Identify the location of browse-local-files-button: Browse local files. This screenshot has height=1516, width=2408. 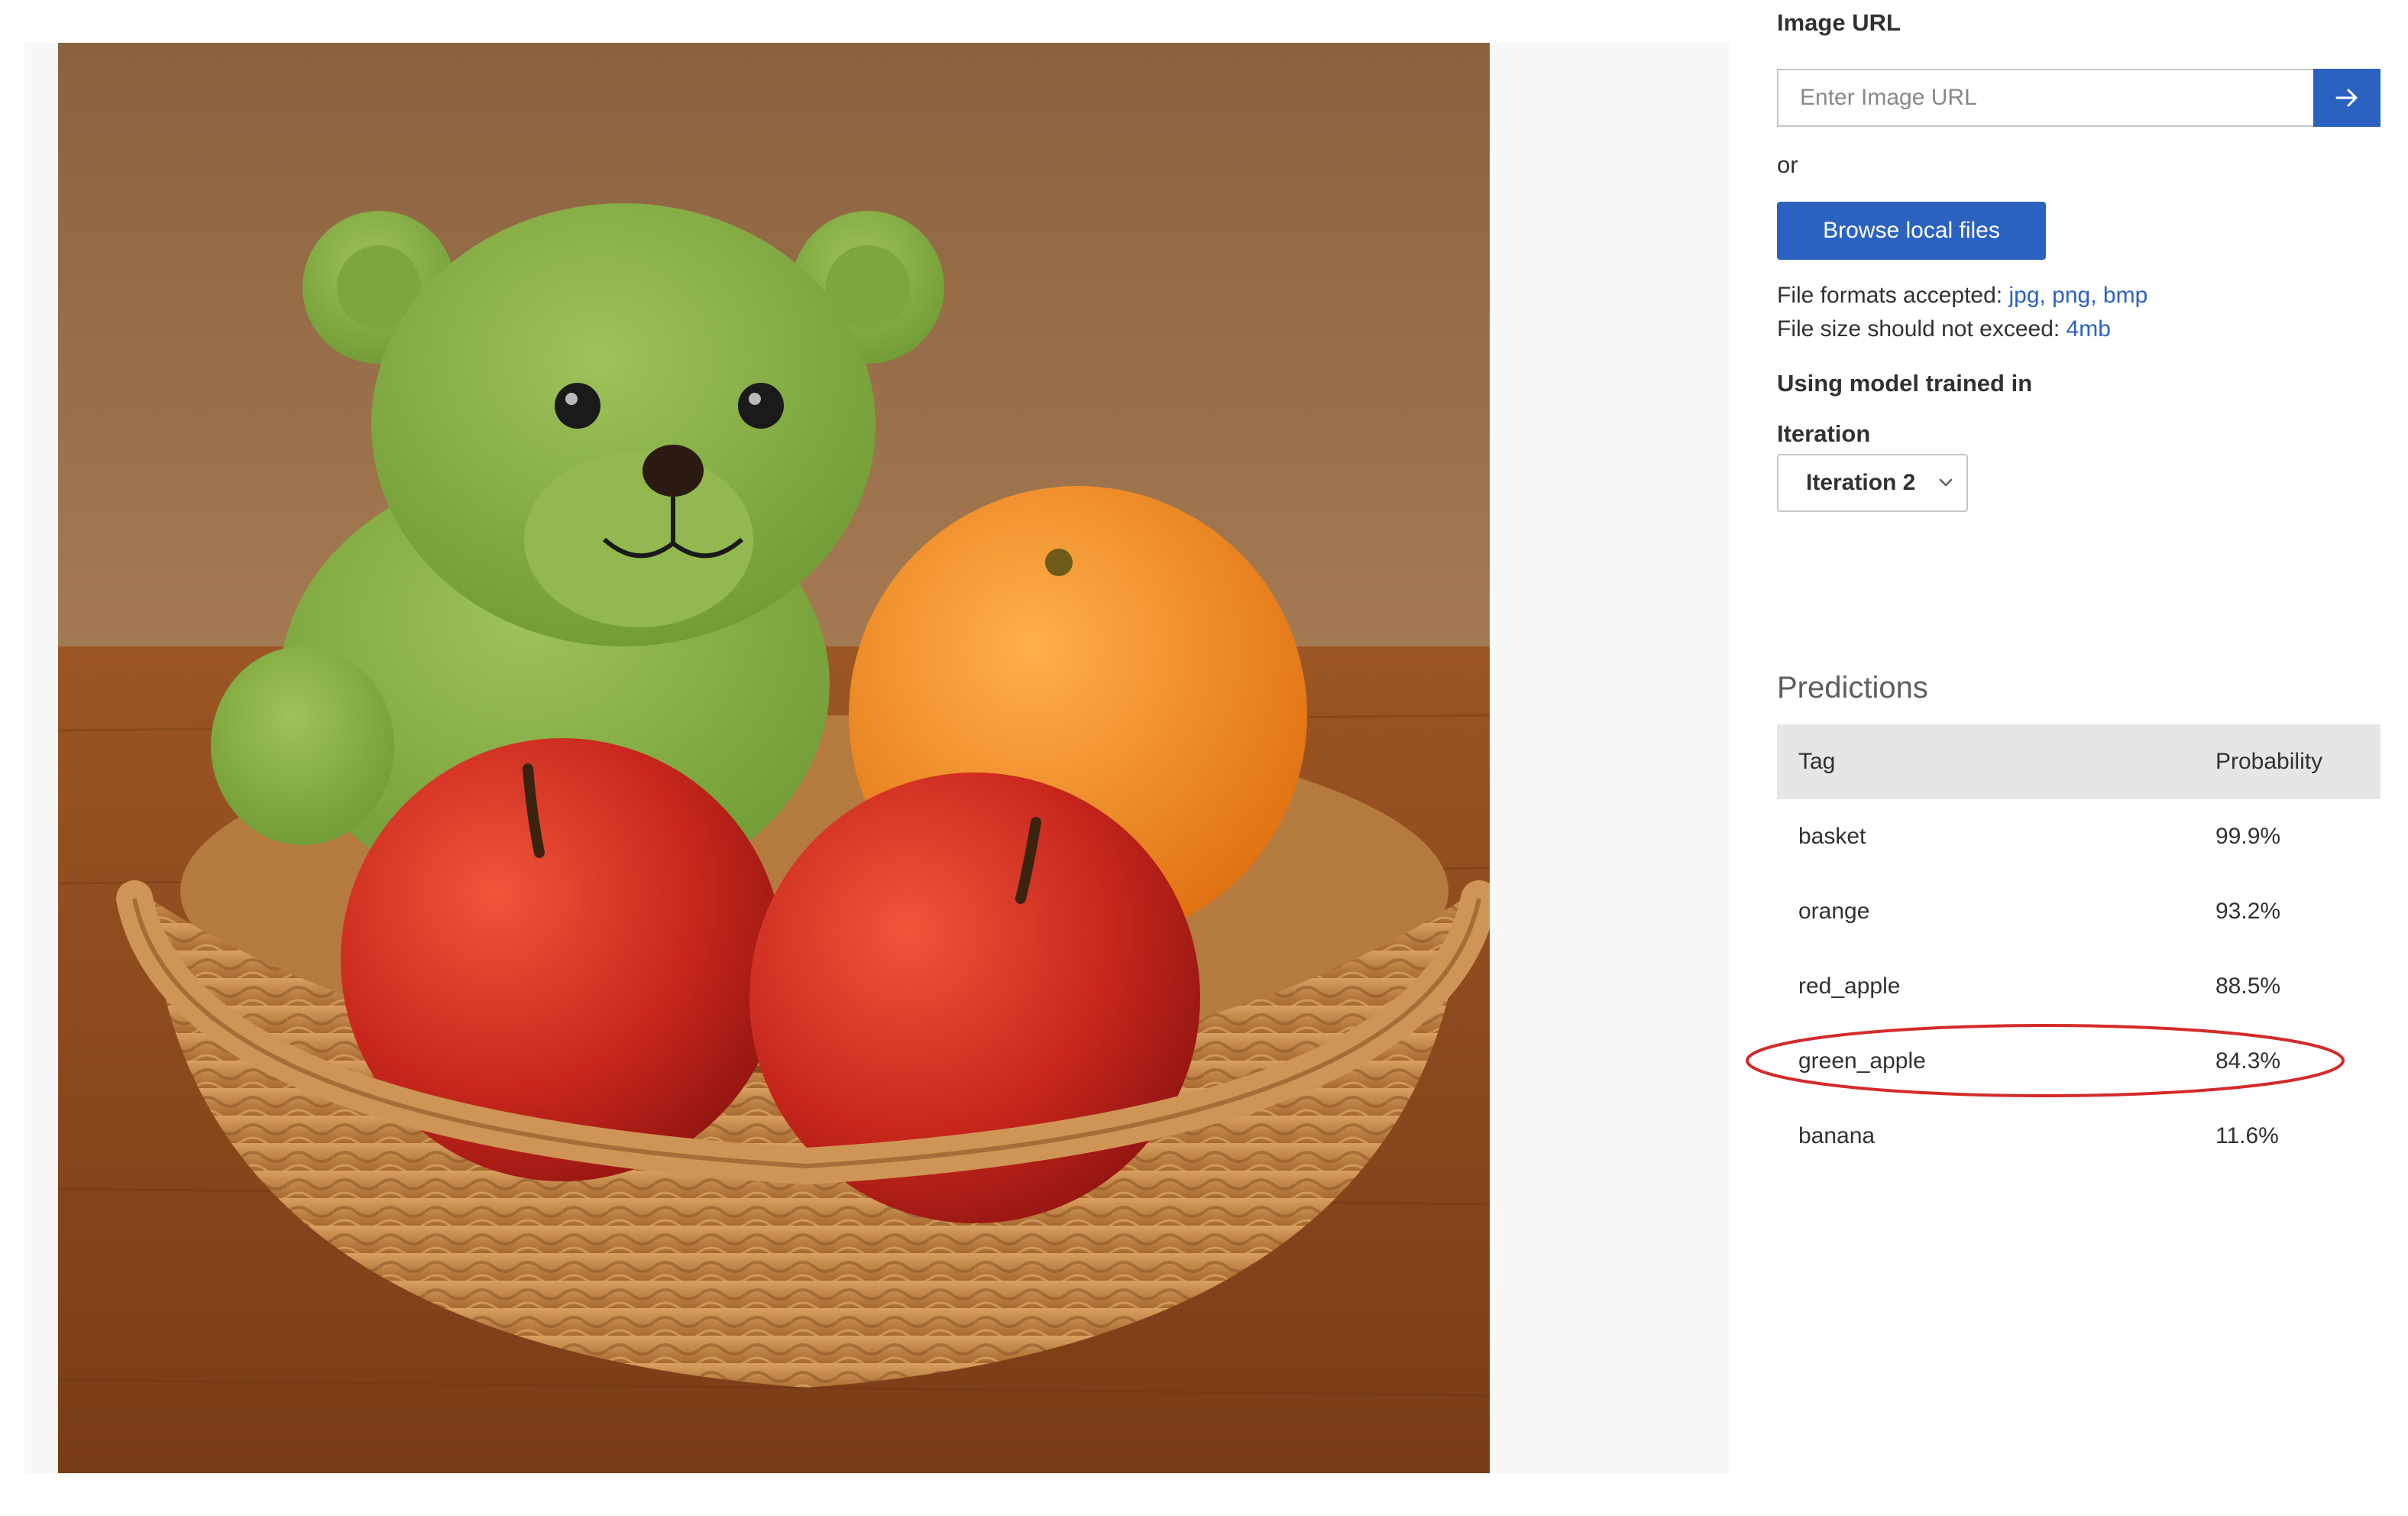
(1911, 231).